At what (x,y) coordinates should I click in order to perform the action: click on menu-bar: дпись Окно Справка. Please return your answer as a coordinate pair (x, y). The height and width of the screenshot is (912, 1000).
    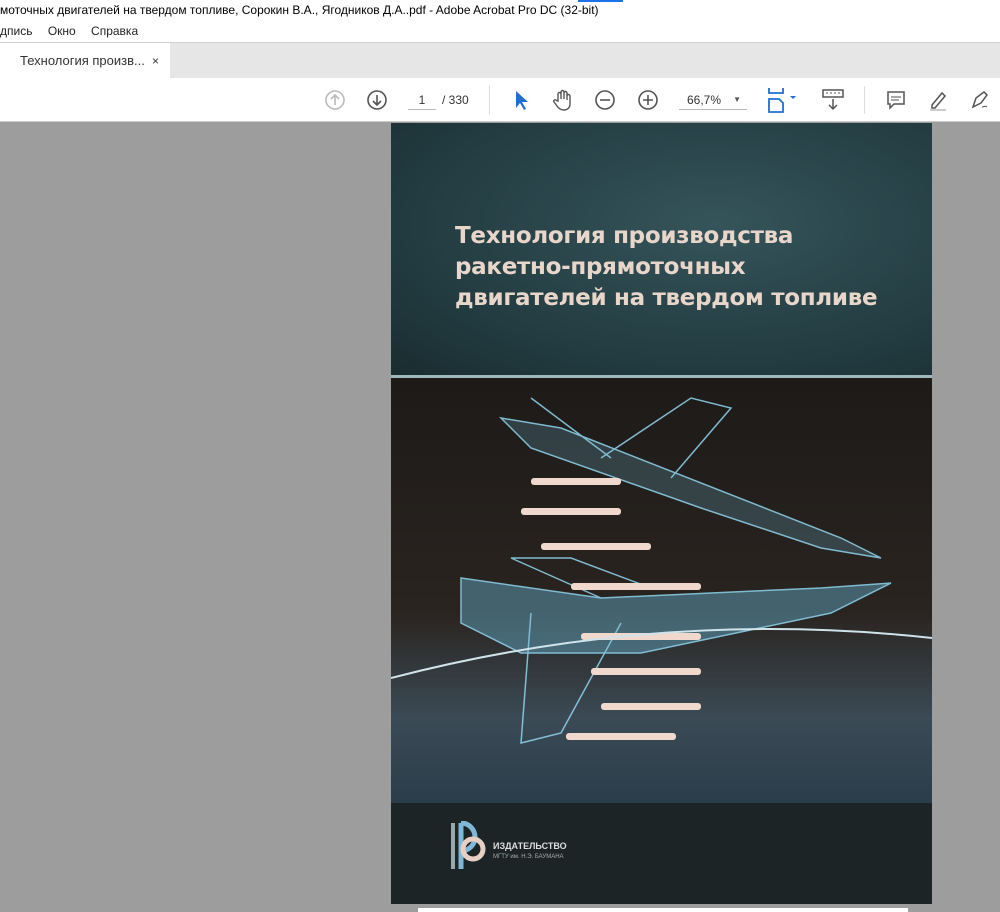
    Looking at the image, I should click on (500, 31).